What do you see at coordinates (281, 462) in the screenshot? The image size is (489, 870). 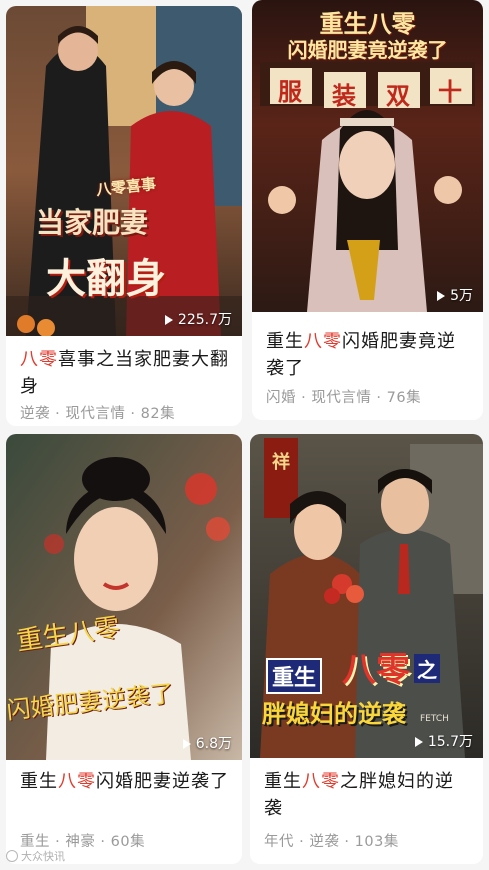 I see `poster-sign-char: 祥` at bounding box center [281, 462].